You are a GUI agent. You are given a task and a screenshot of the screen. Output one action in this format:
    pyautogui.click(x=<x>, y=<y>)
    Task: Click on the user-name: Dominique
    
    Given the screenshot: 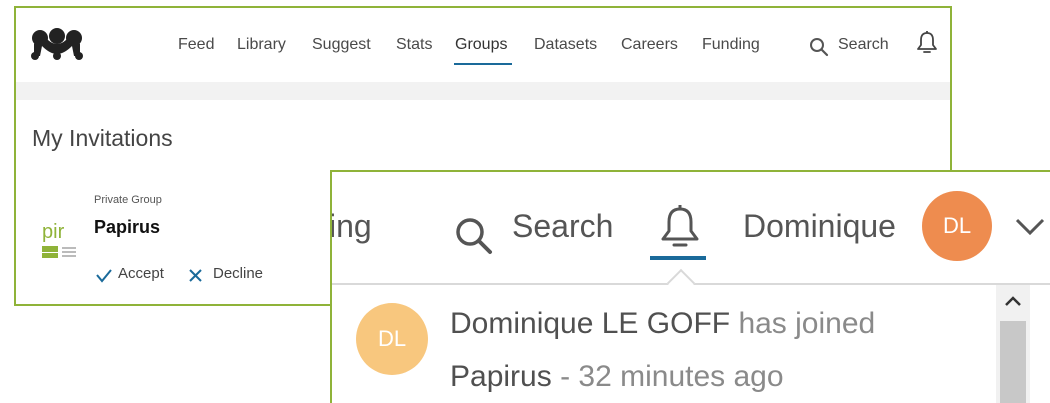 What is the action you would take?
    pyautogui.click(x=819, y=226)
    